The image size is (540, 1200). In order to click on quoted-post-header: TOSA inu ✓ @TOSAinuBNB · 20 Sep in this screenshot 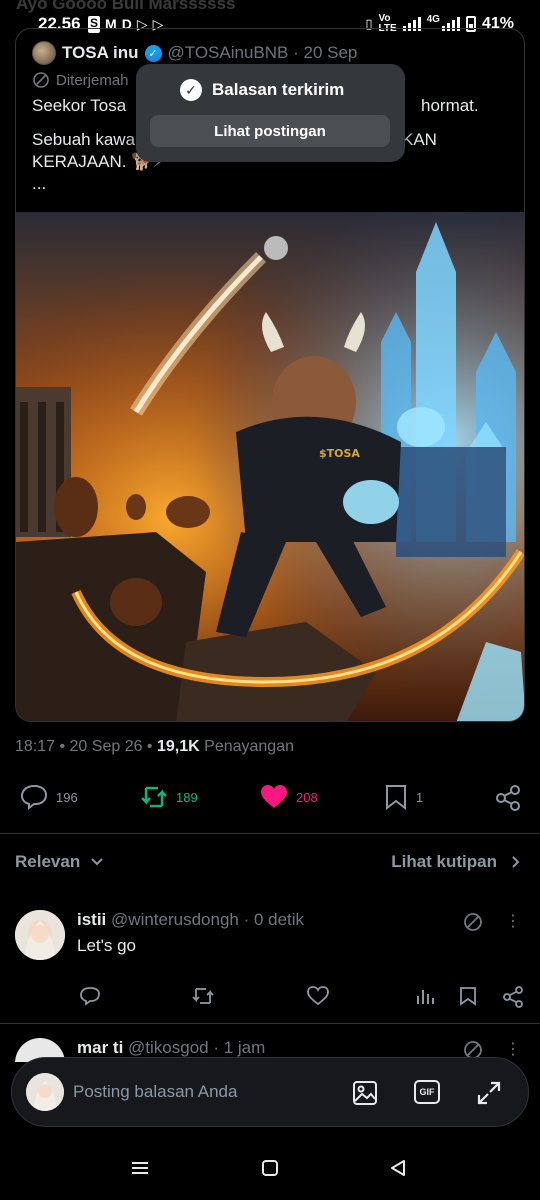, I will do `click(194, 53)`.